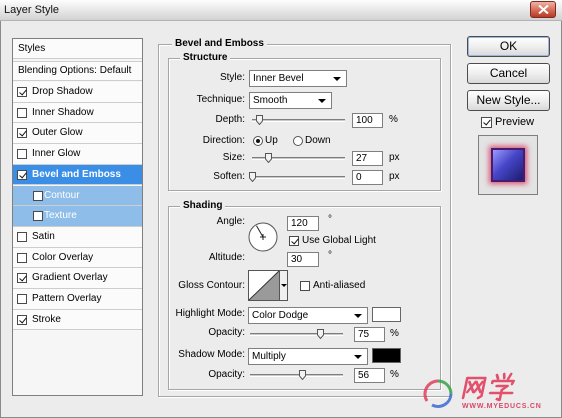 The width and height of the screenshot is (562, 418). What do you see at coordinates (278, 78) in the screenshot?
I see `bevel-style-value: Inner Bevel` at bounding box center [278, 78].